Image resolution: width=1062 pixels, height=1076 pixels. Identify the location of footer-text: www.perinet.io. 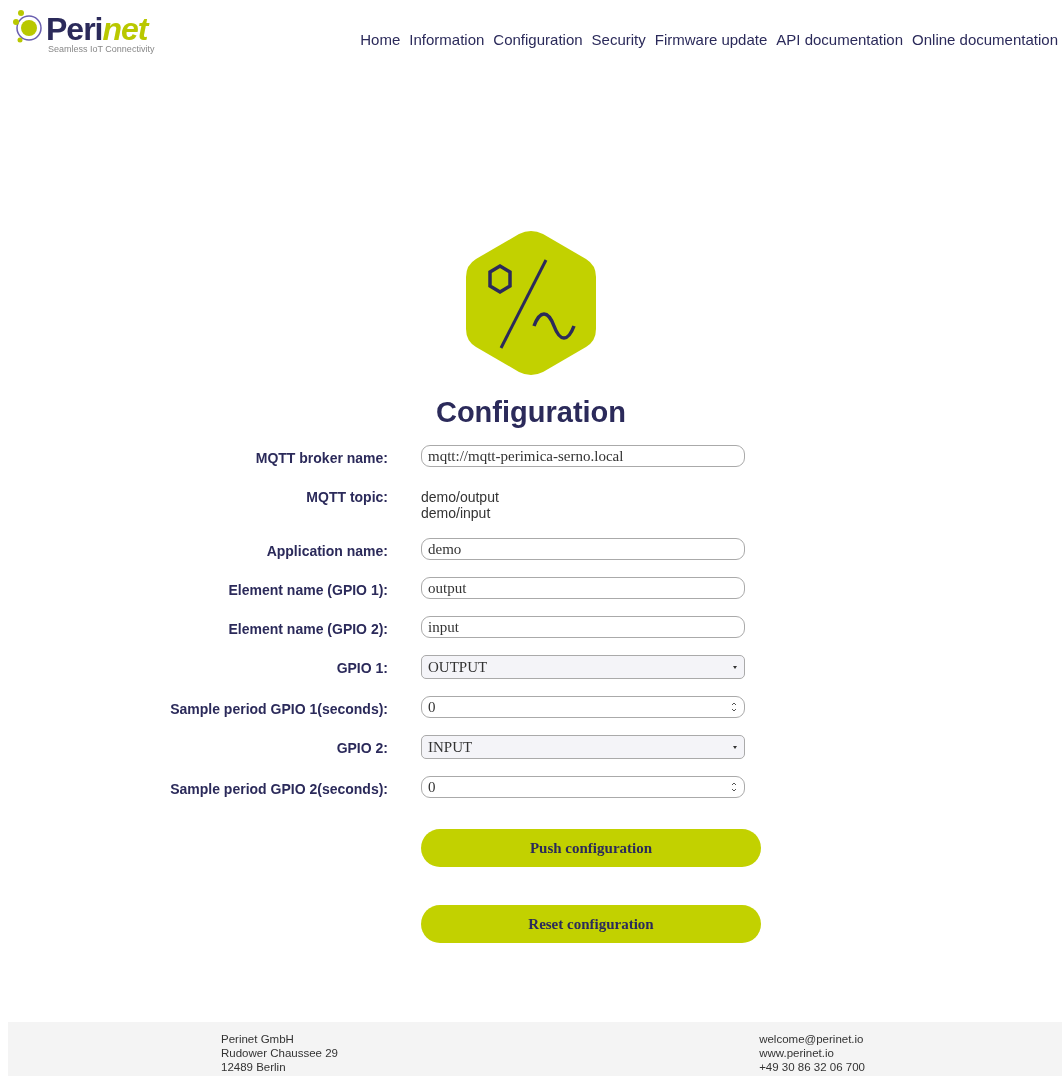
(797, 1053).